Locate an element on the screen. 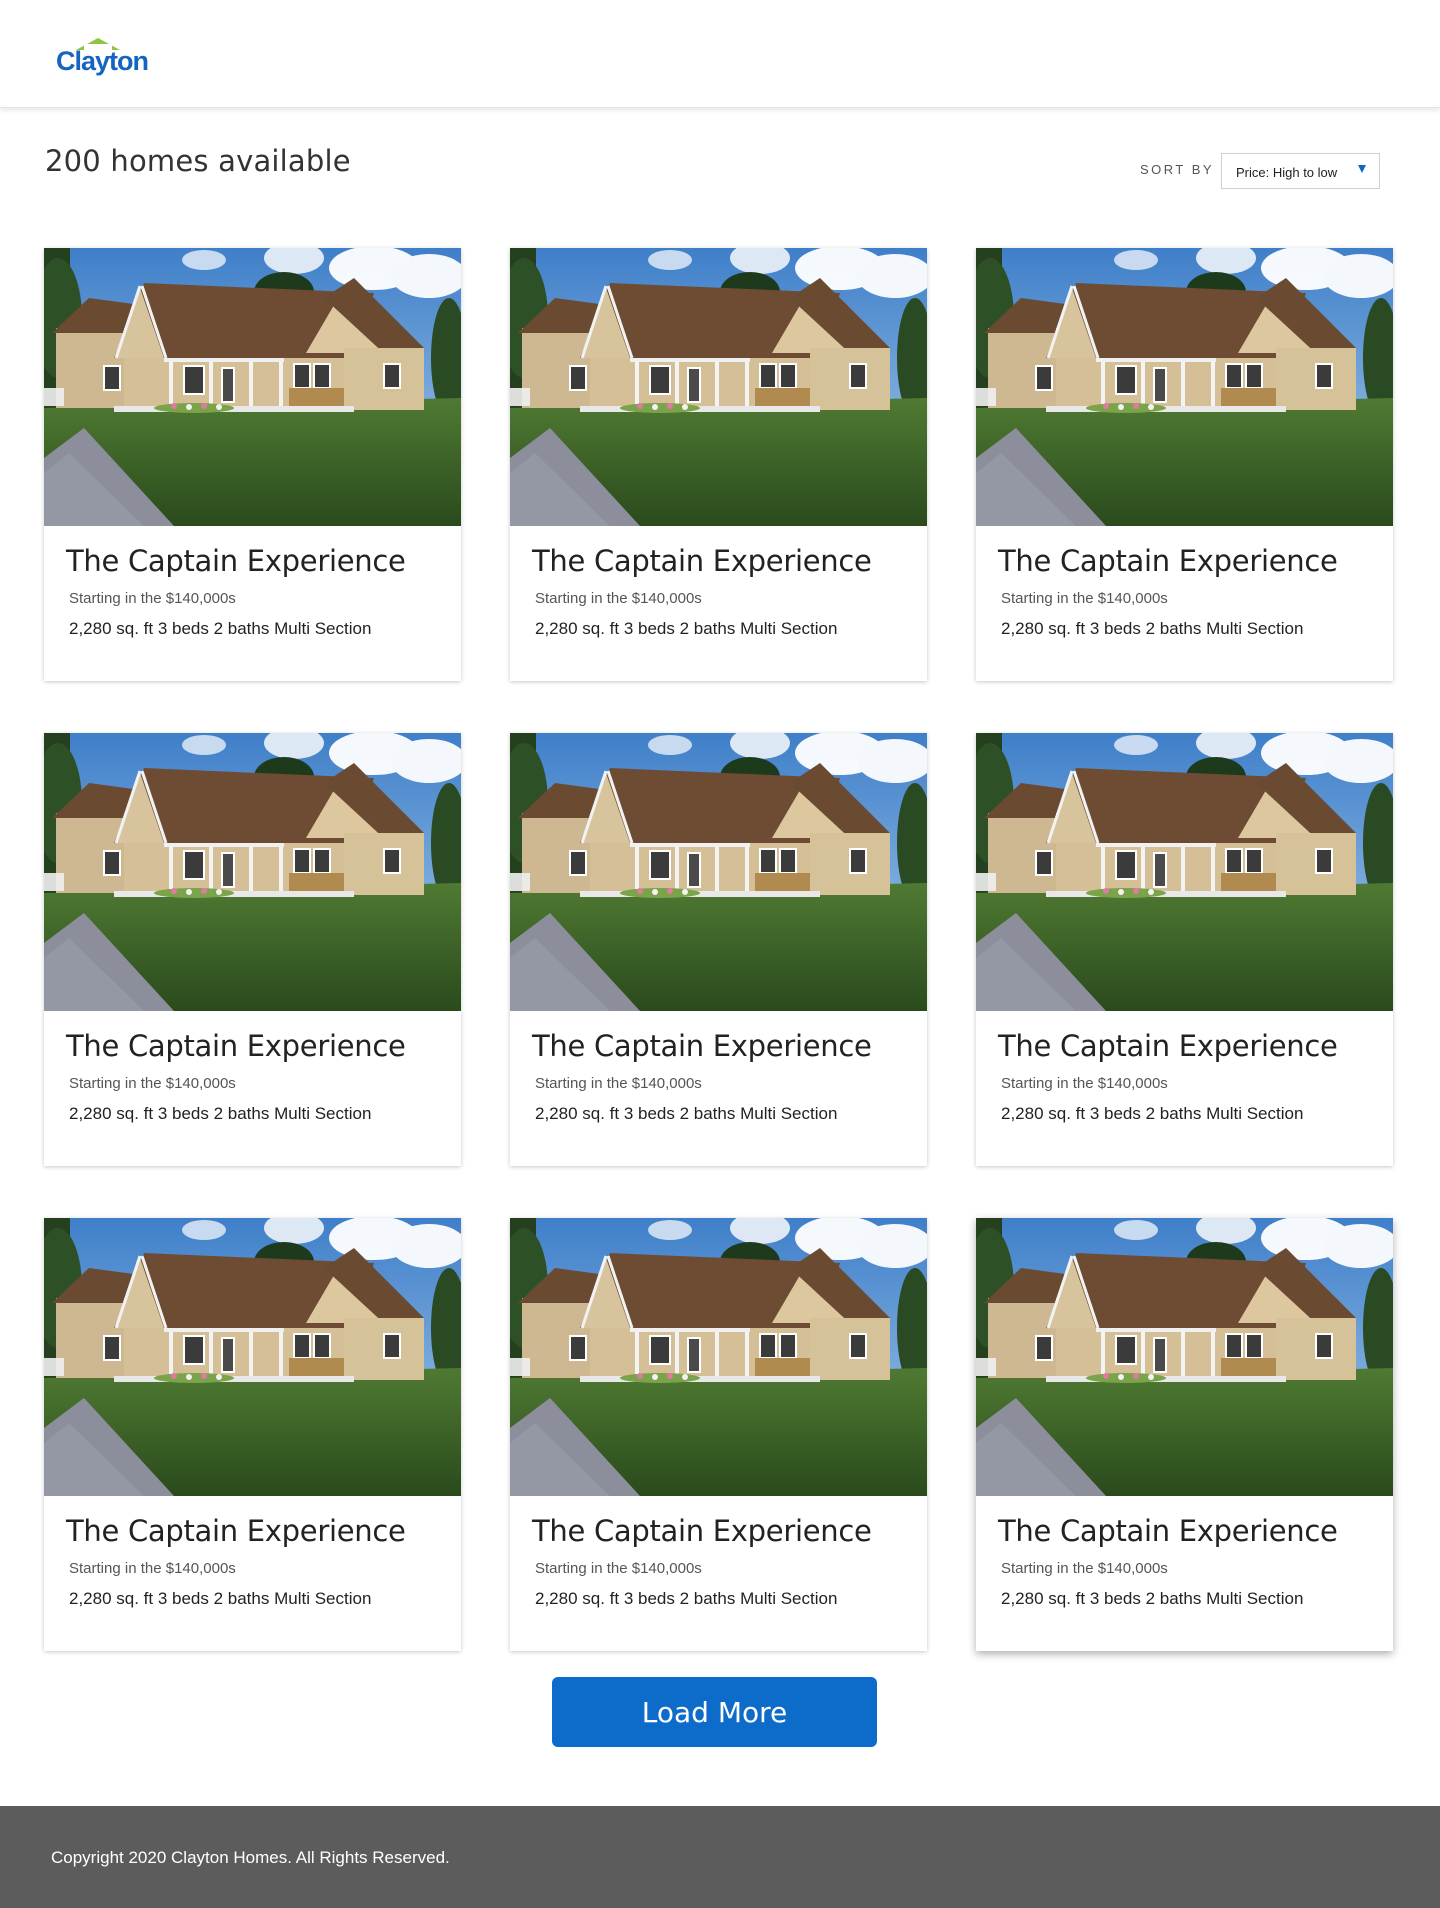  site-header: Clayton is located at coordinates (720, 54).